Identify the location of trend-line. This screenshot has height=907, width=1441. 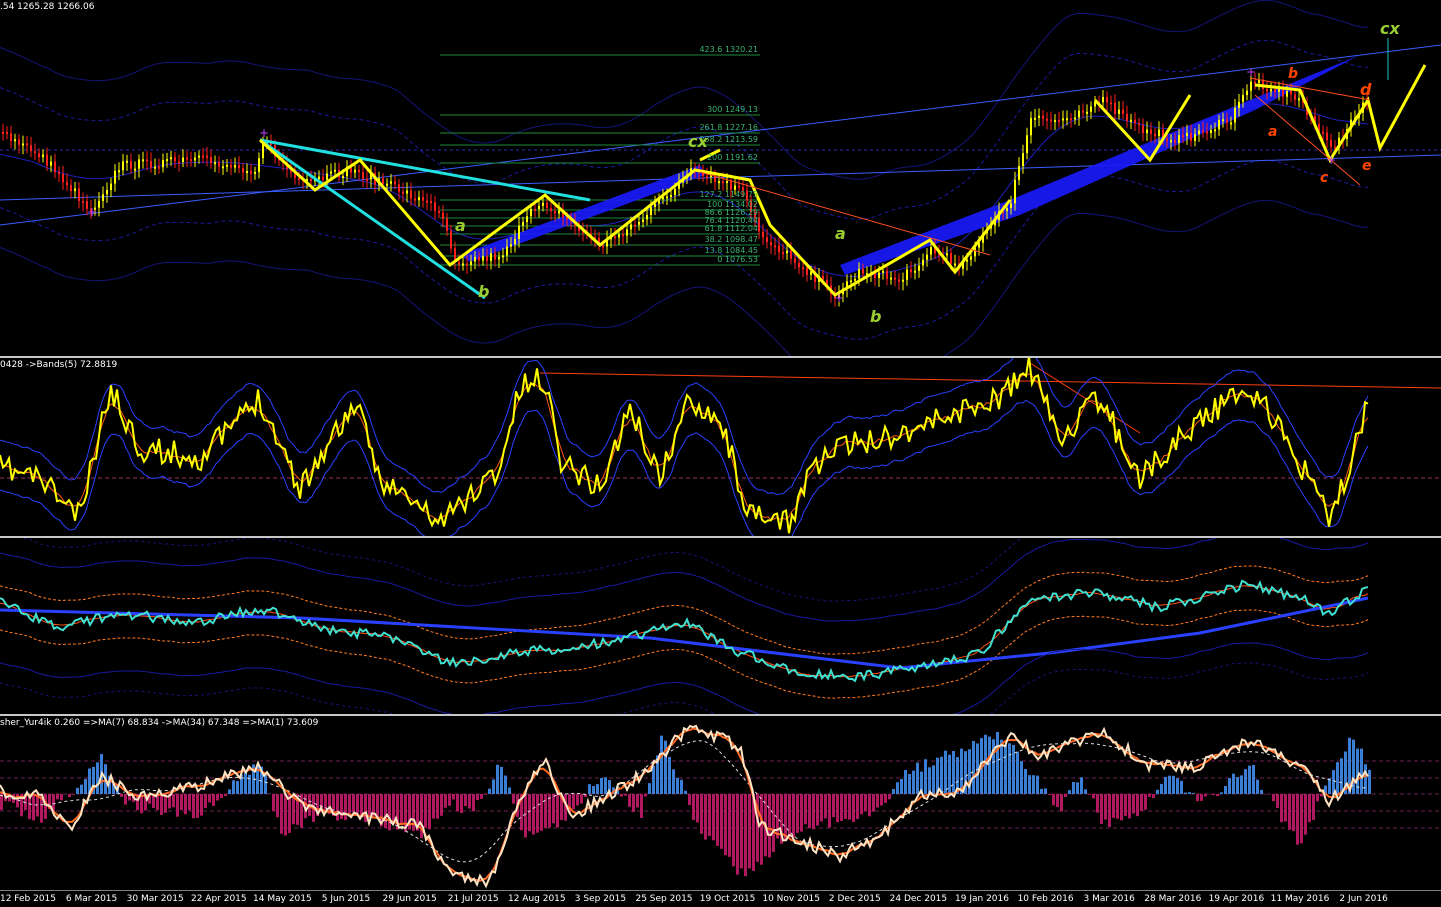
(990, 380).